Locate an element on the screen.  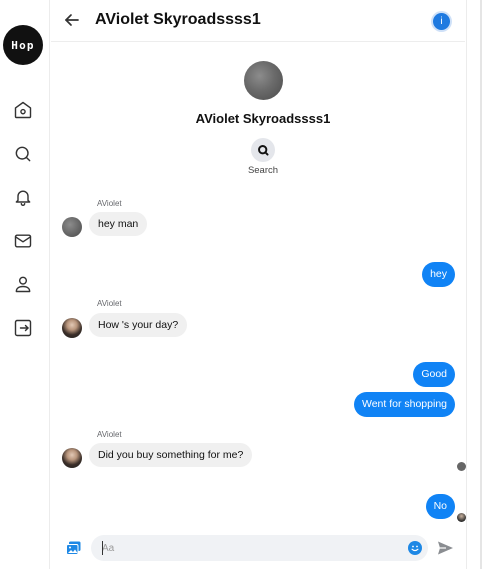
message-bubble-outgoing: No is located at coordinates (440, 506).